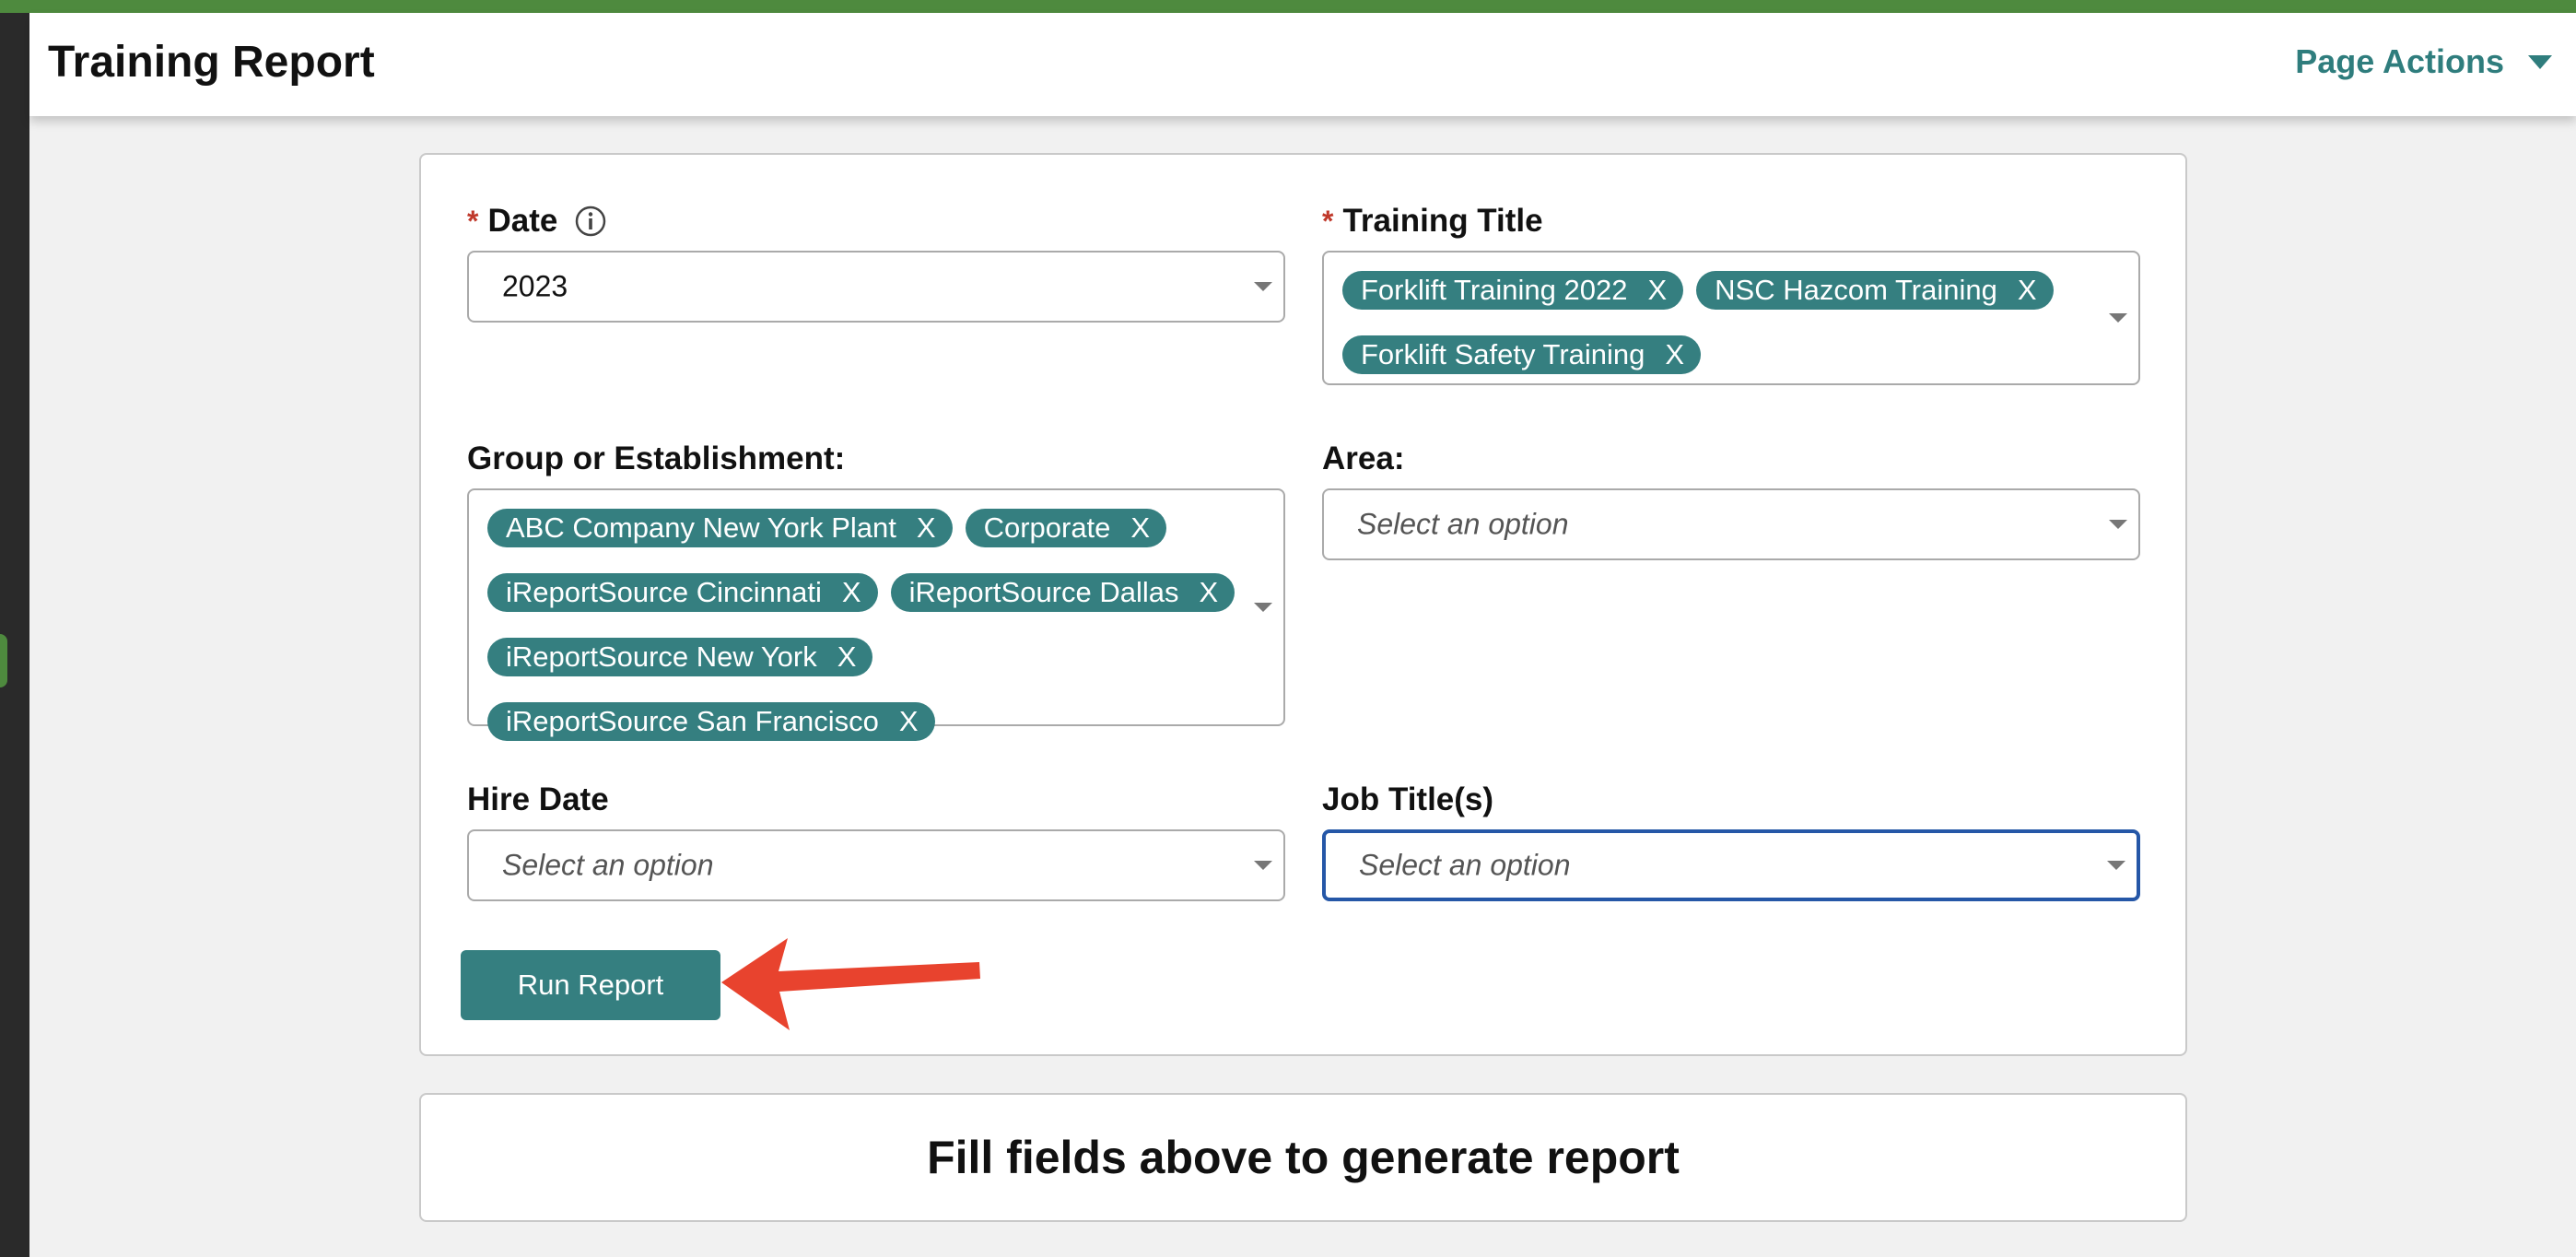 This screenshot has height=1257, width=2576. Describe the element at coordinates (1731, 524) in the screenshot. I see `area-select: Select an option` at that location.